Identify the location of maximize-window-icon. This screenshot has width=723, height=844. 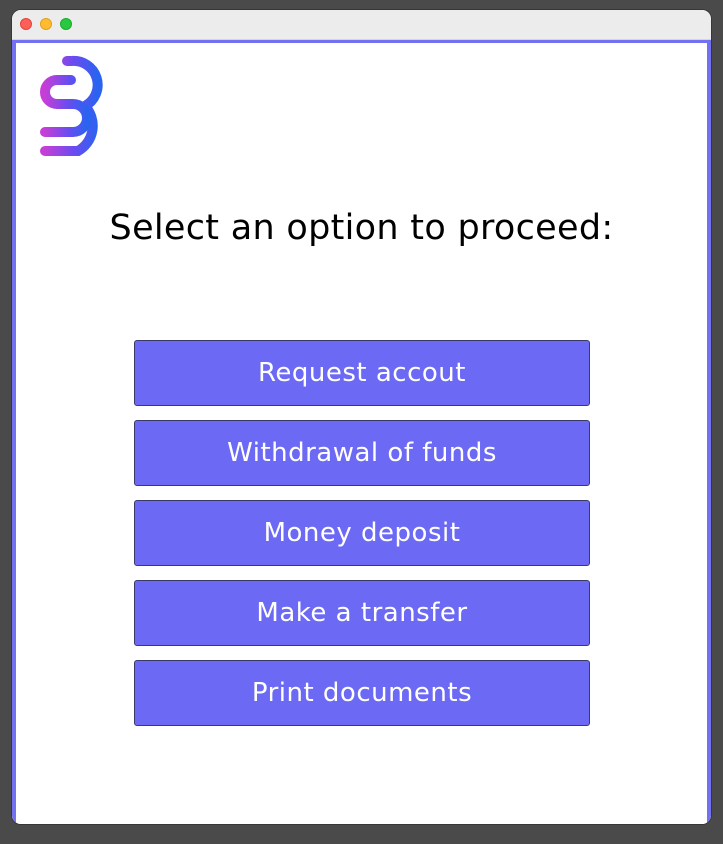
(66, 24).